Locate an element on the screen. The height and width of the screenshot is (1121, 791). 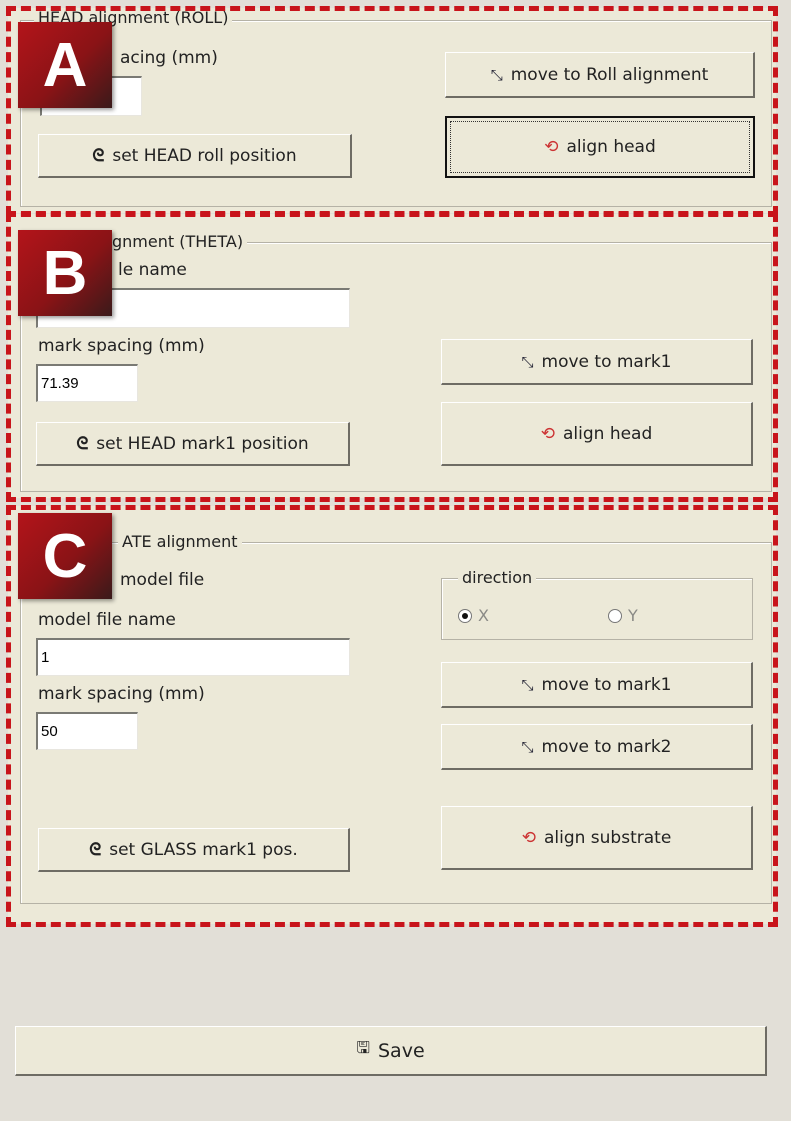
badge-b: B is located at coordinates (65, 273).